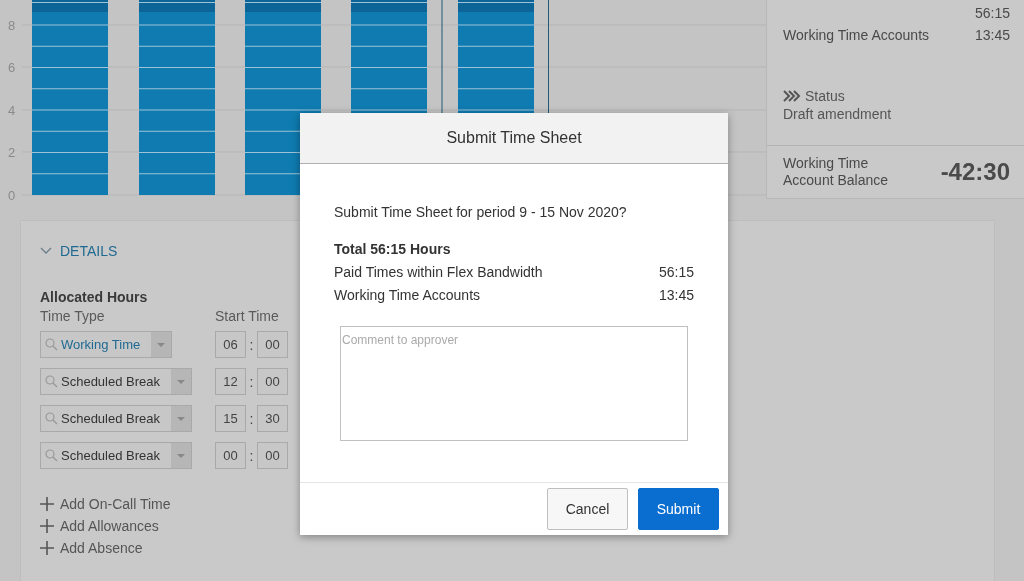  Describe the element at coordinates (836, 172) in the screenshot. I see `balance-label: Working Time Account Balance` at that location.